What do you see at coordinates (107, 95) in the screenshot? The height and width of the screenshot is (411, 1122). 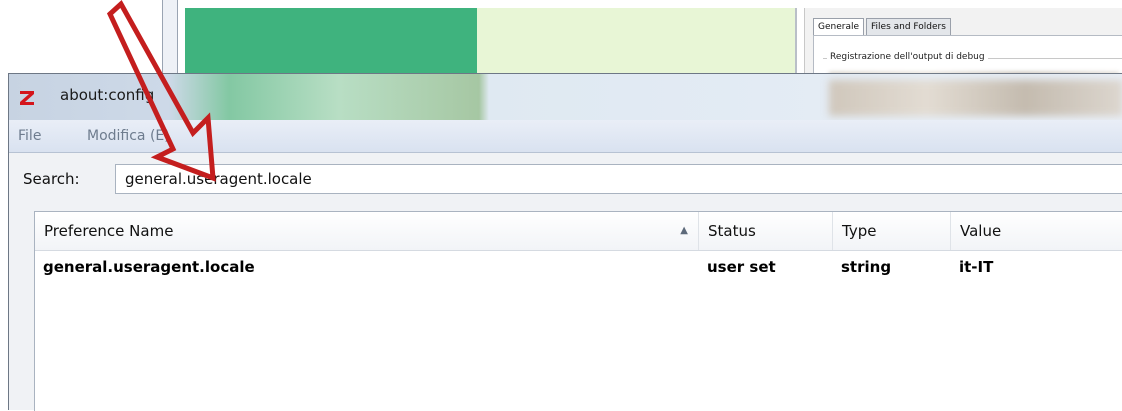 I see `window-title: about:config` at bounding box center [107, 95].